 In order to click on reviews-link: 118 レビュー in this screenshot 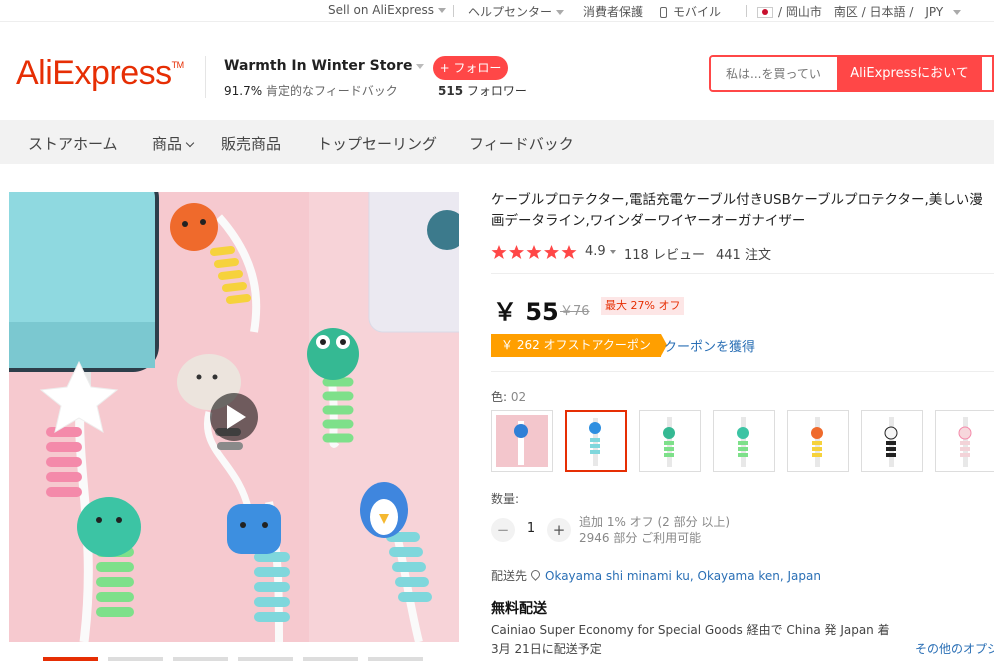, I will do `click(664, 253)`.